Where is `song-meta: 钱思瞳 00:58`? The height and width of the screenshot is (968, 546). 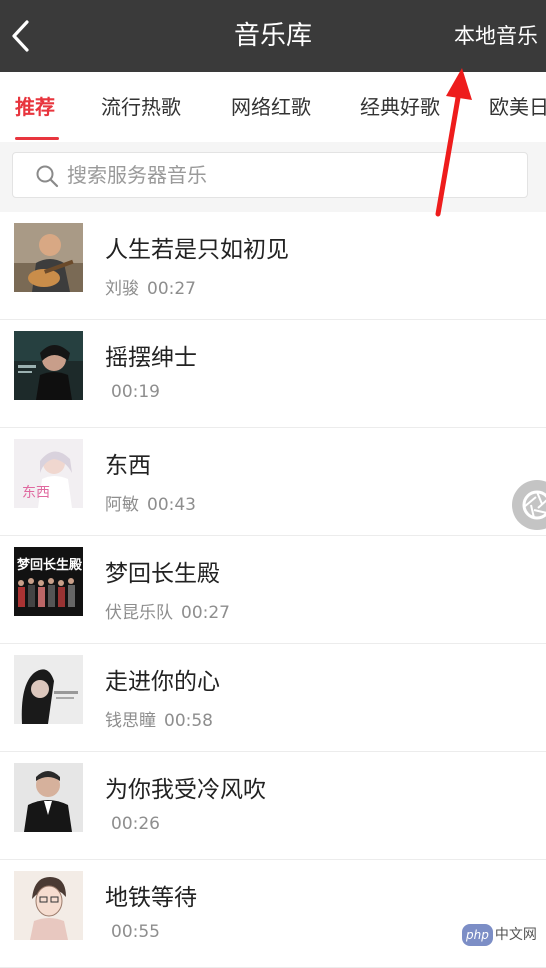 song-meta: 钱思瞳 00:58 is located at coordinates (159, 718).